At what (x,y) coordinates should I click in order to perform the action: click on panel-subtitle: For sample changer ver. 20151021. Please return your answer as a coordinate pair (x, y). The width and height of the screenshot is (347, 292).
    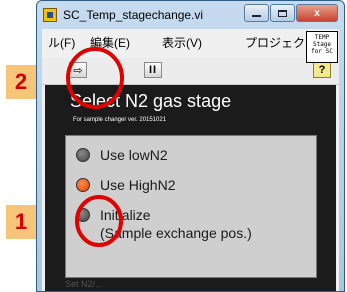
    Looking at the image, I should click on (120, 120).